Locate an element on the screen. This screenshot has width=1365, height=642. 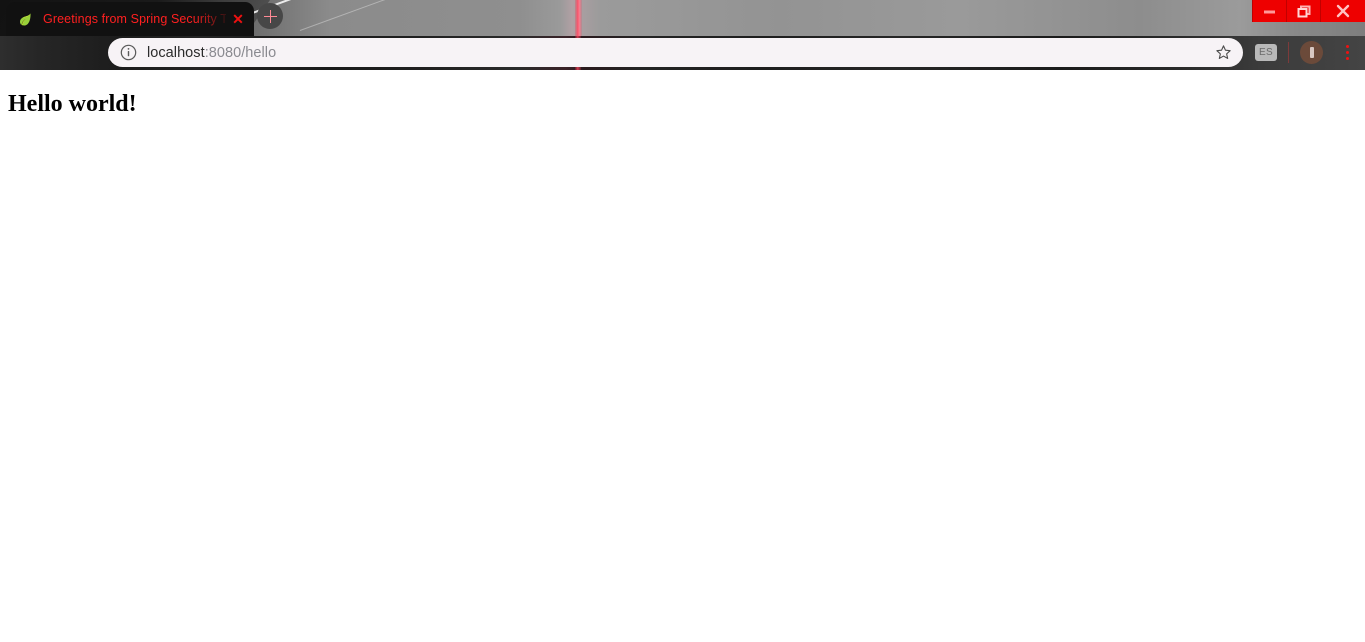
address-bar: localhost:8080/hello is located at coordinates (675, 52).